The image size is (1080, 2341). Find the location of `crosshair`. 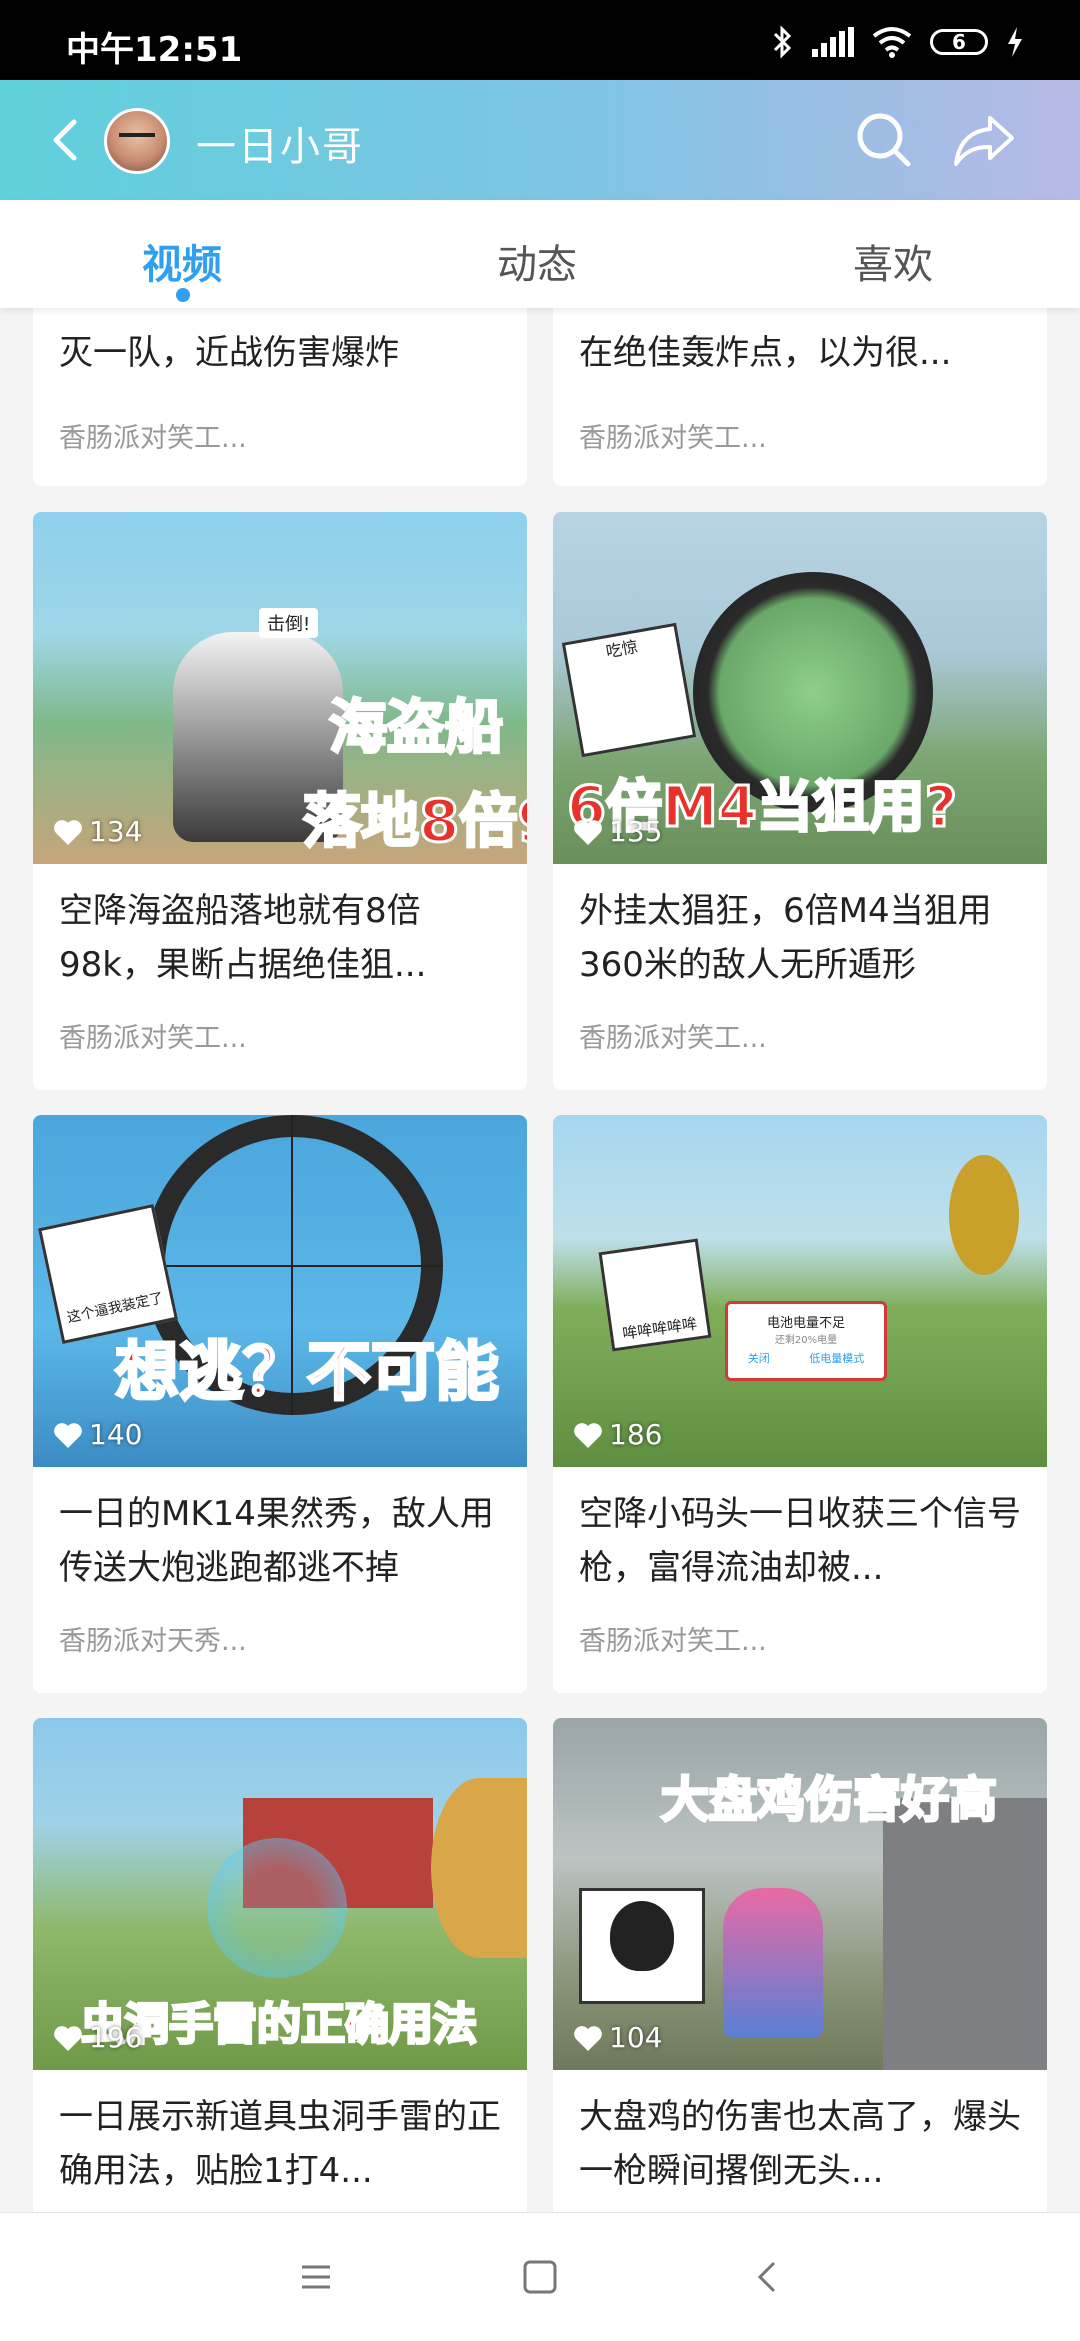

crosshair is located at coordinates (293, 1266).